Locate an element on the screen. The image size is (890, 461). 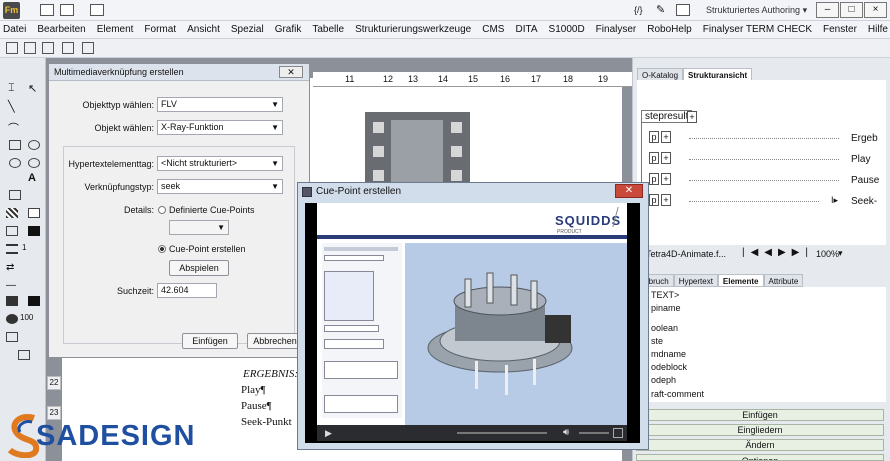
ellipse-tool-icon is located at coordinates (34, 163).